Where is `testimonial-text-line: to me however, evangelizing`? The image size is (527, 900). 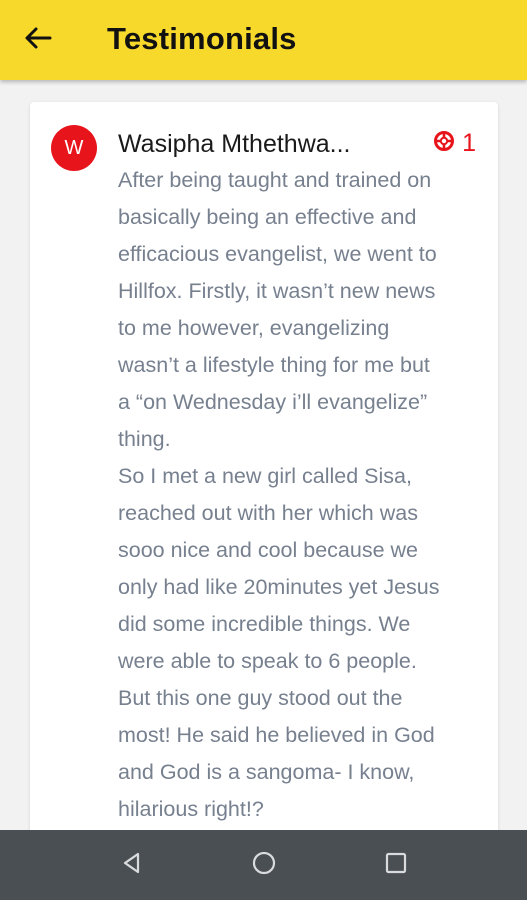
testimonial-text-line: to me however, evangelizing is located at coordinates (254, 328).